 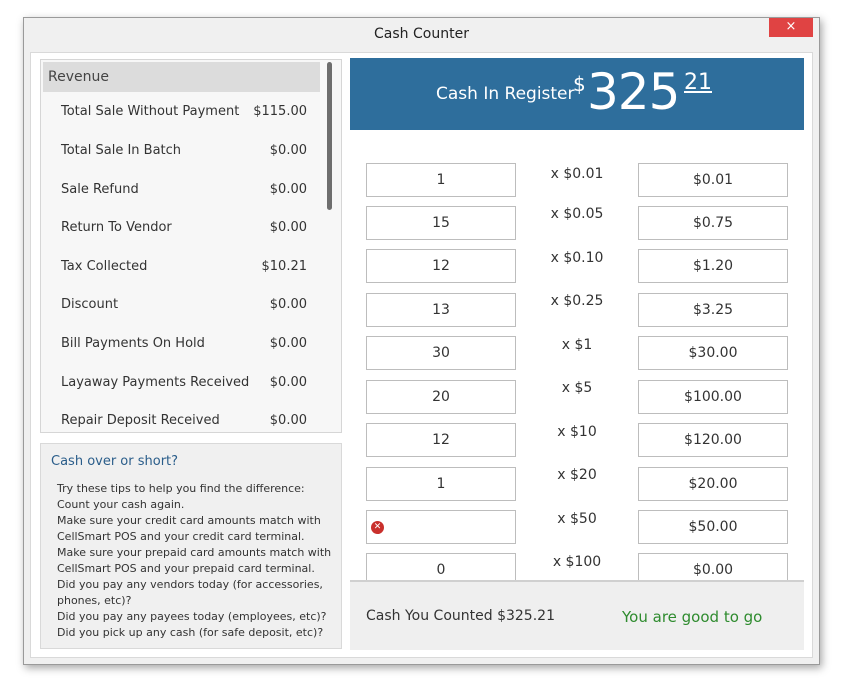 What do you see at coordinates (150, 111) in the screenshot?
I see `revenue-label: Total Sale Without Payment` at bounding box center [150, 111].